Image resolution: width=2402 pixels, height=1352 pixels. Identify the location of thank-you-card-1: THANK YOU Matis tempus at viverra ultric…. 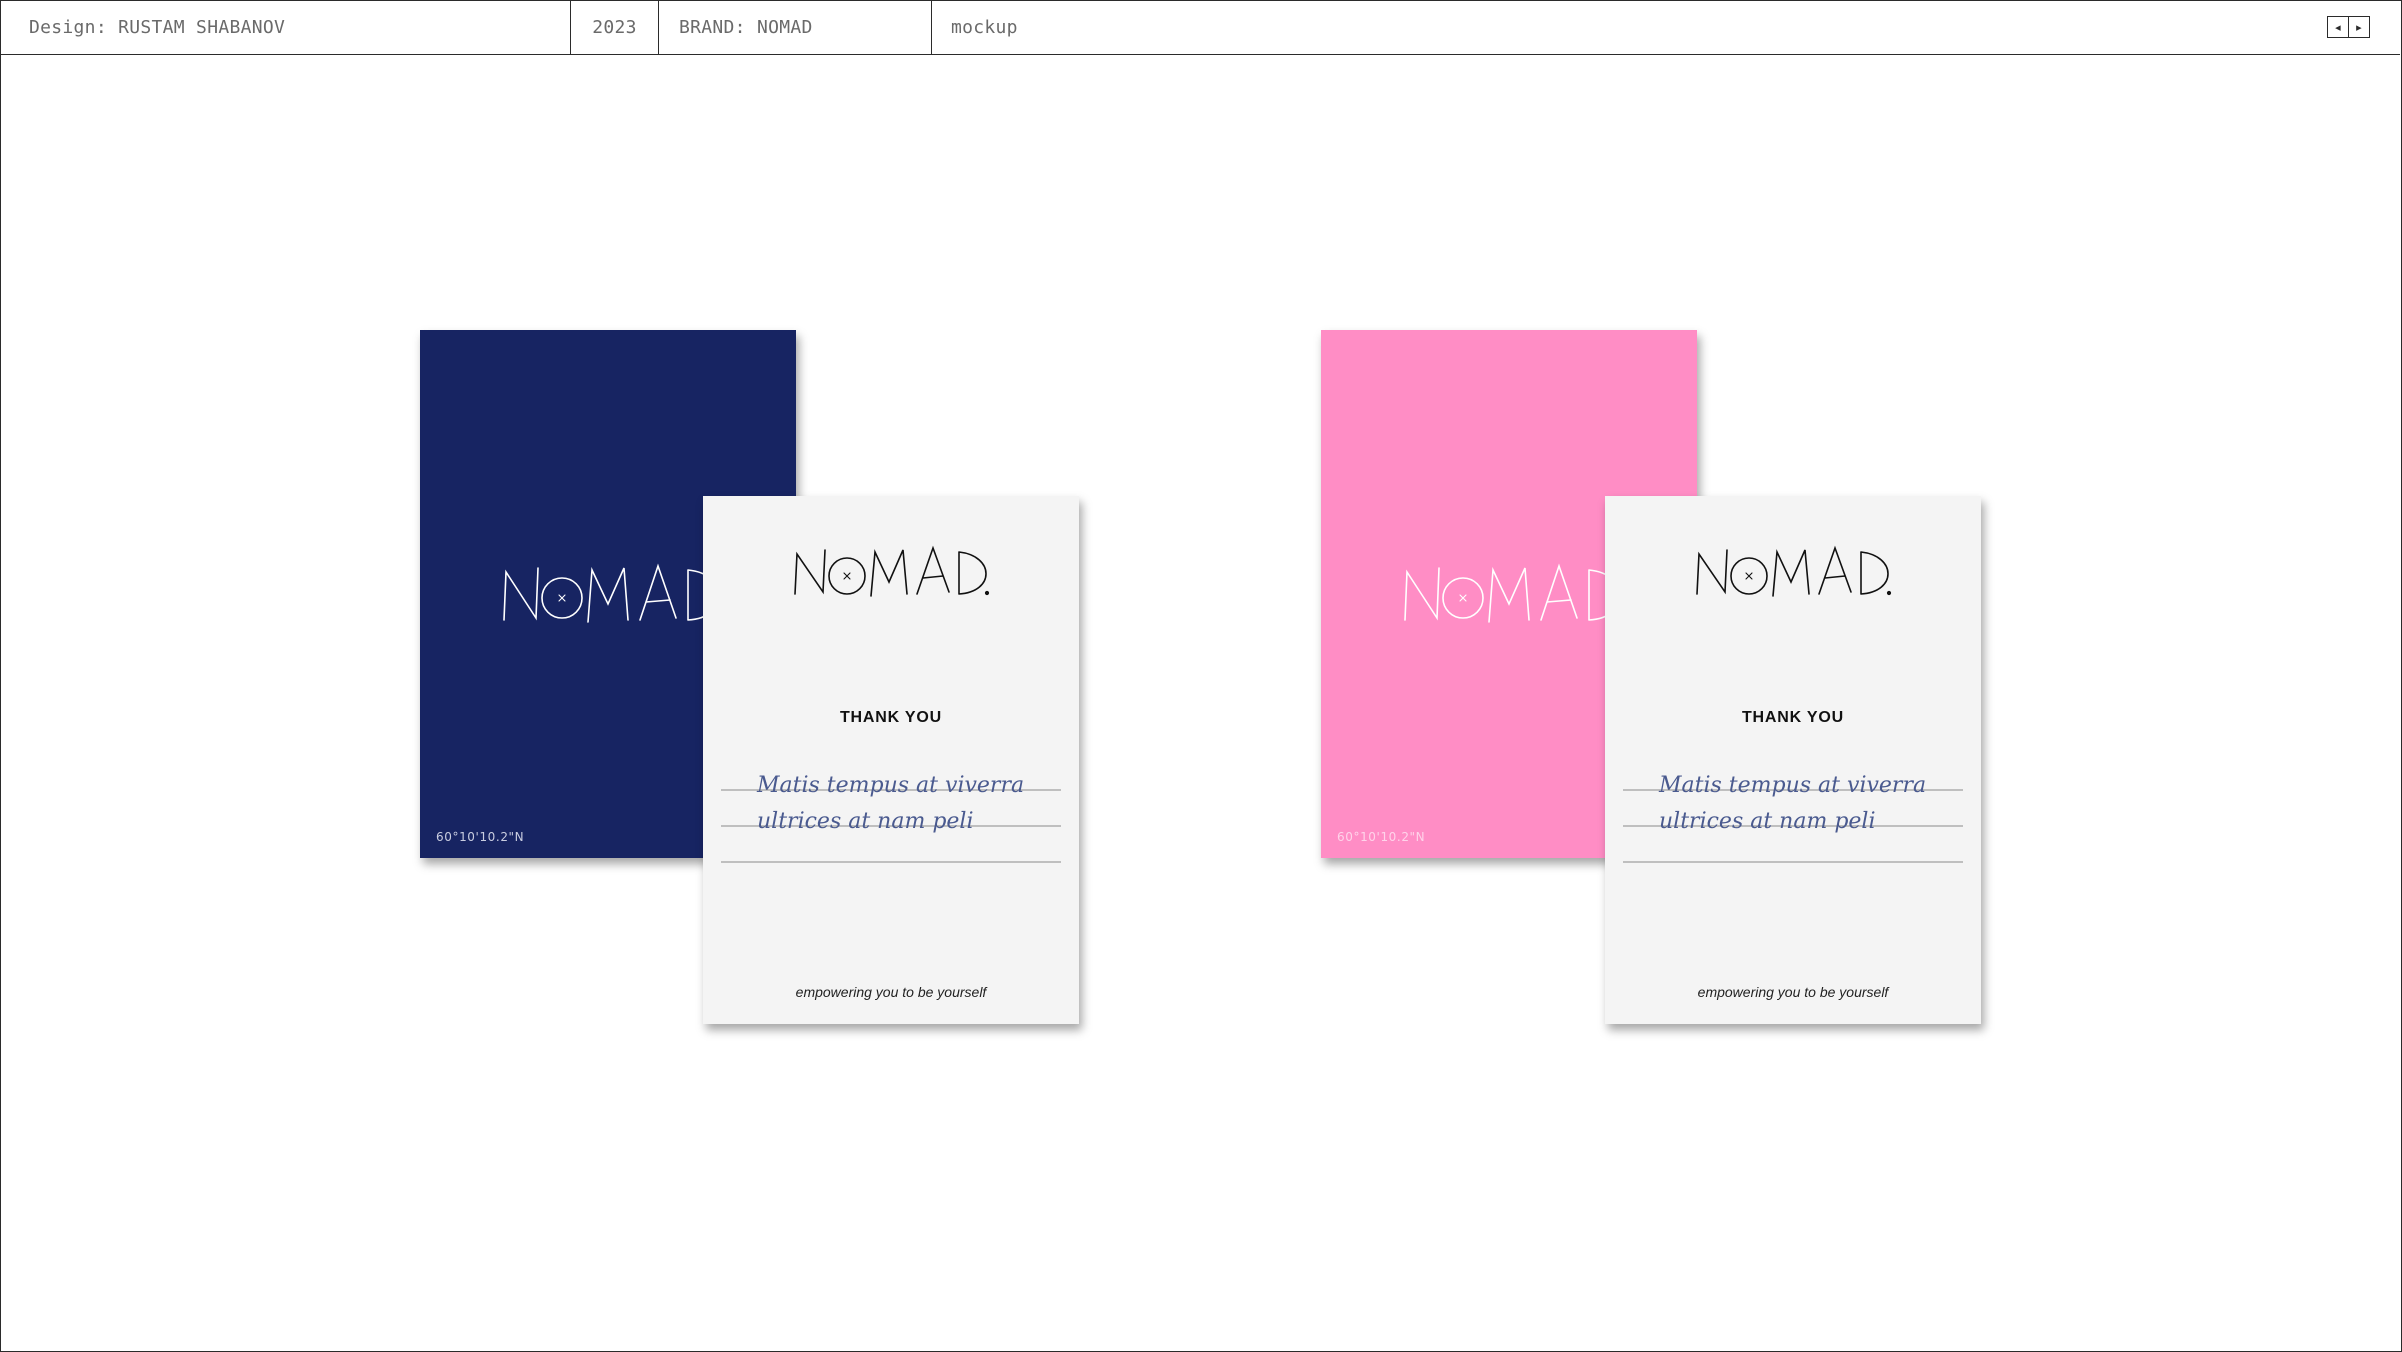
(891, 760).